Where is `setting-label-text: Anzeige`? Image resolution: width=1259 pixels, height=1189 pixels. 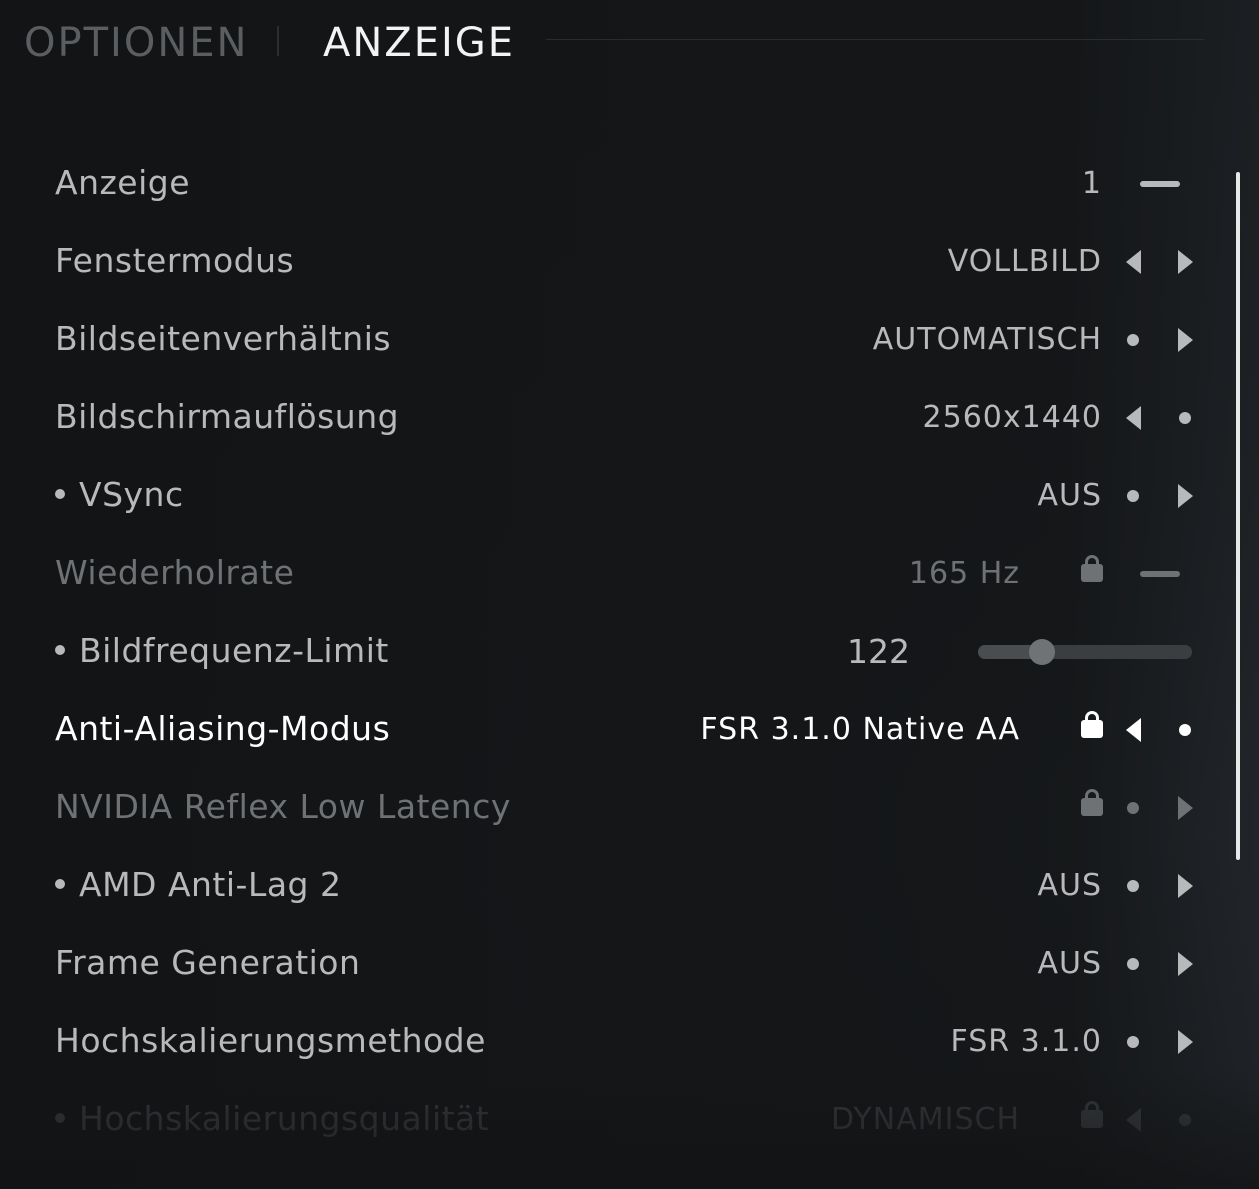 setting-label-text: Anzeige is located at coordinates (123, 182).